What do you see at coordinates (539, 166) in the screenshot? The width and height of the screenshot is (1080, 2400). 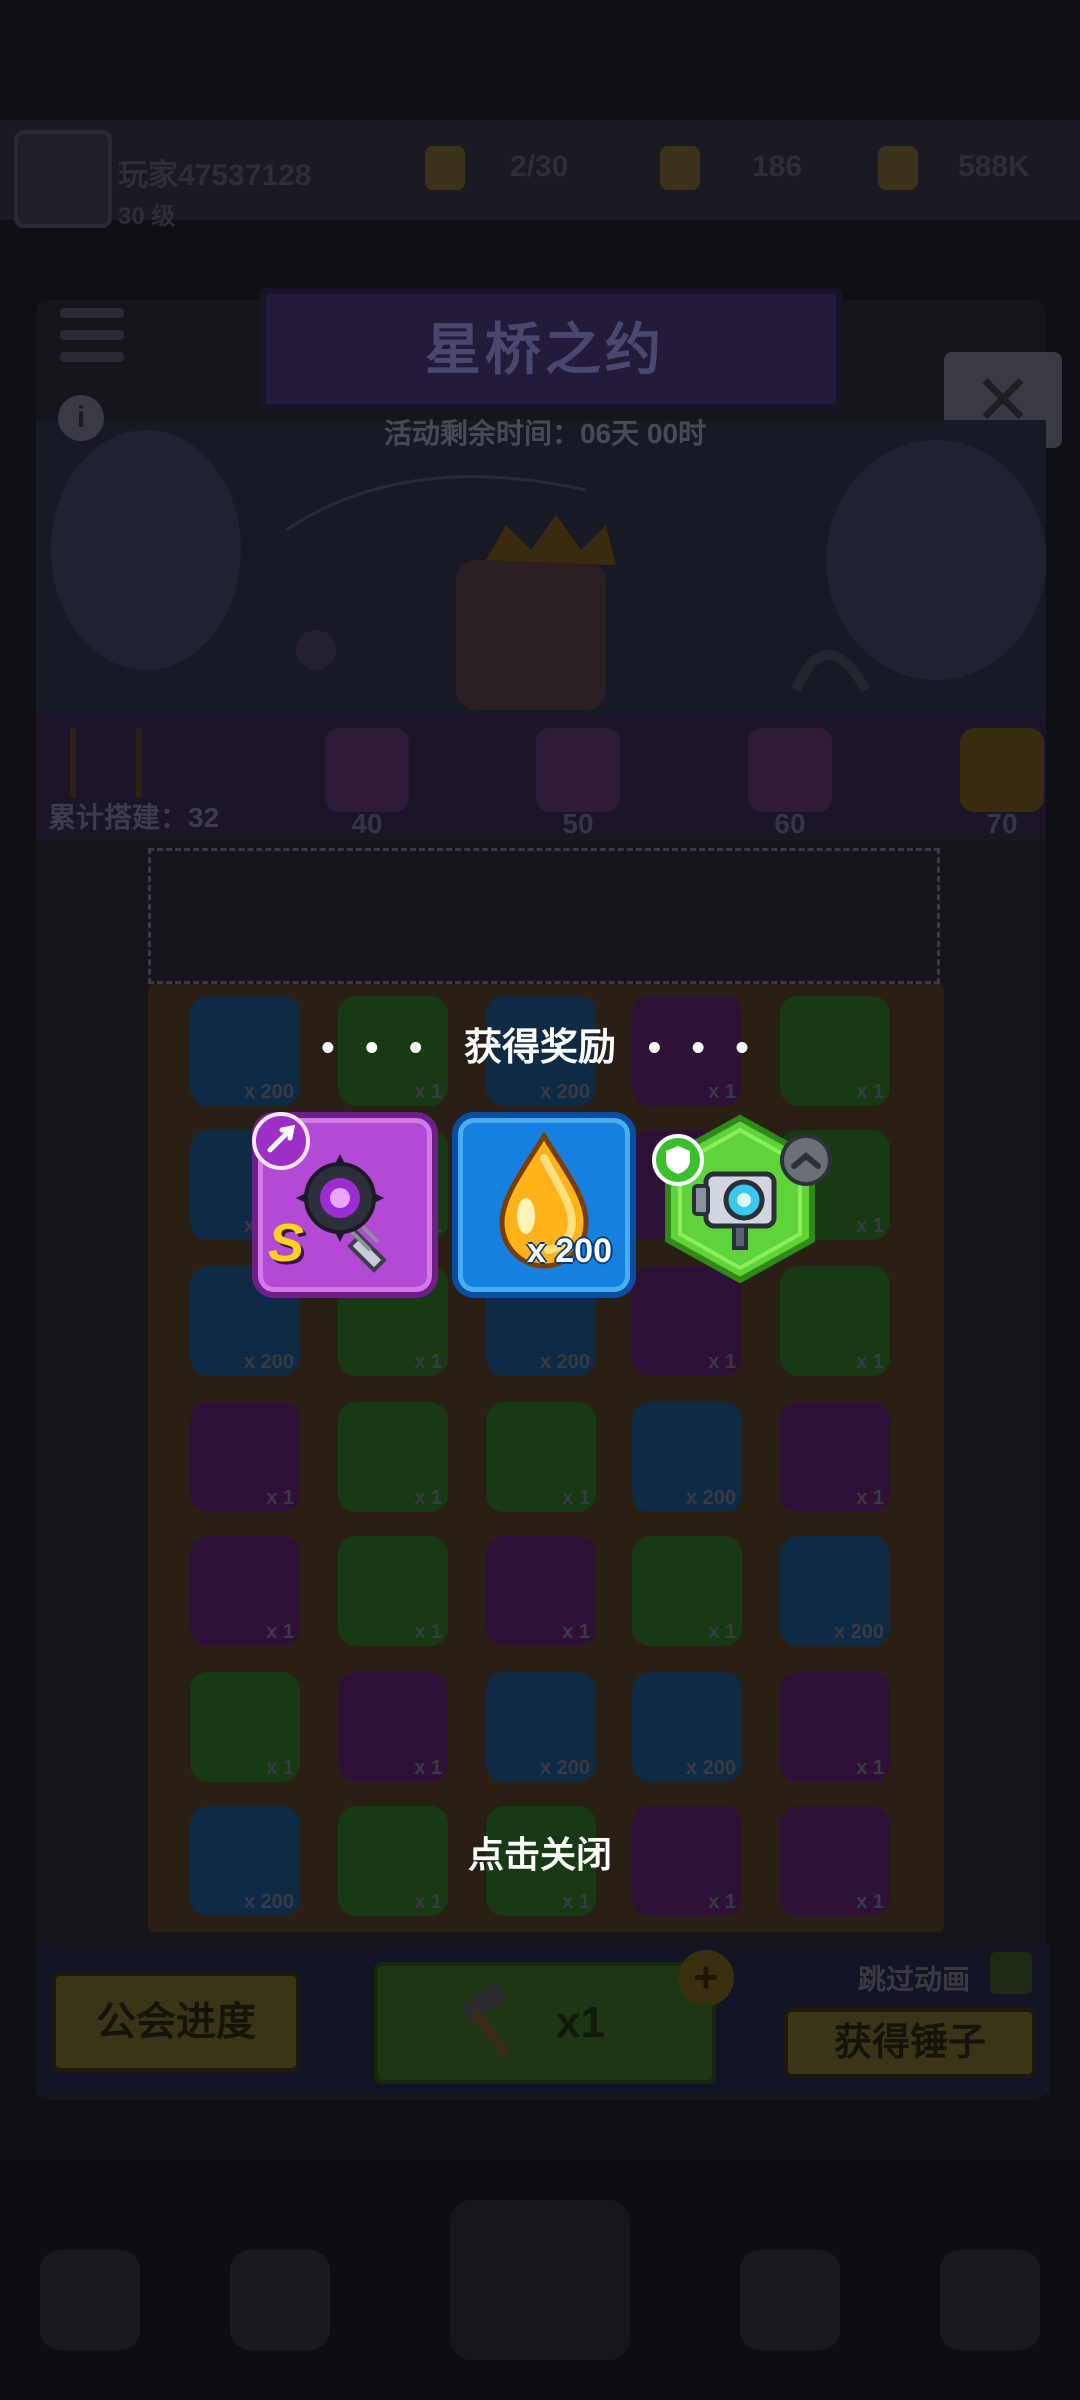 I see `stamina-value: 2/30` at bounding box center [539, 166].